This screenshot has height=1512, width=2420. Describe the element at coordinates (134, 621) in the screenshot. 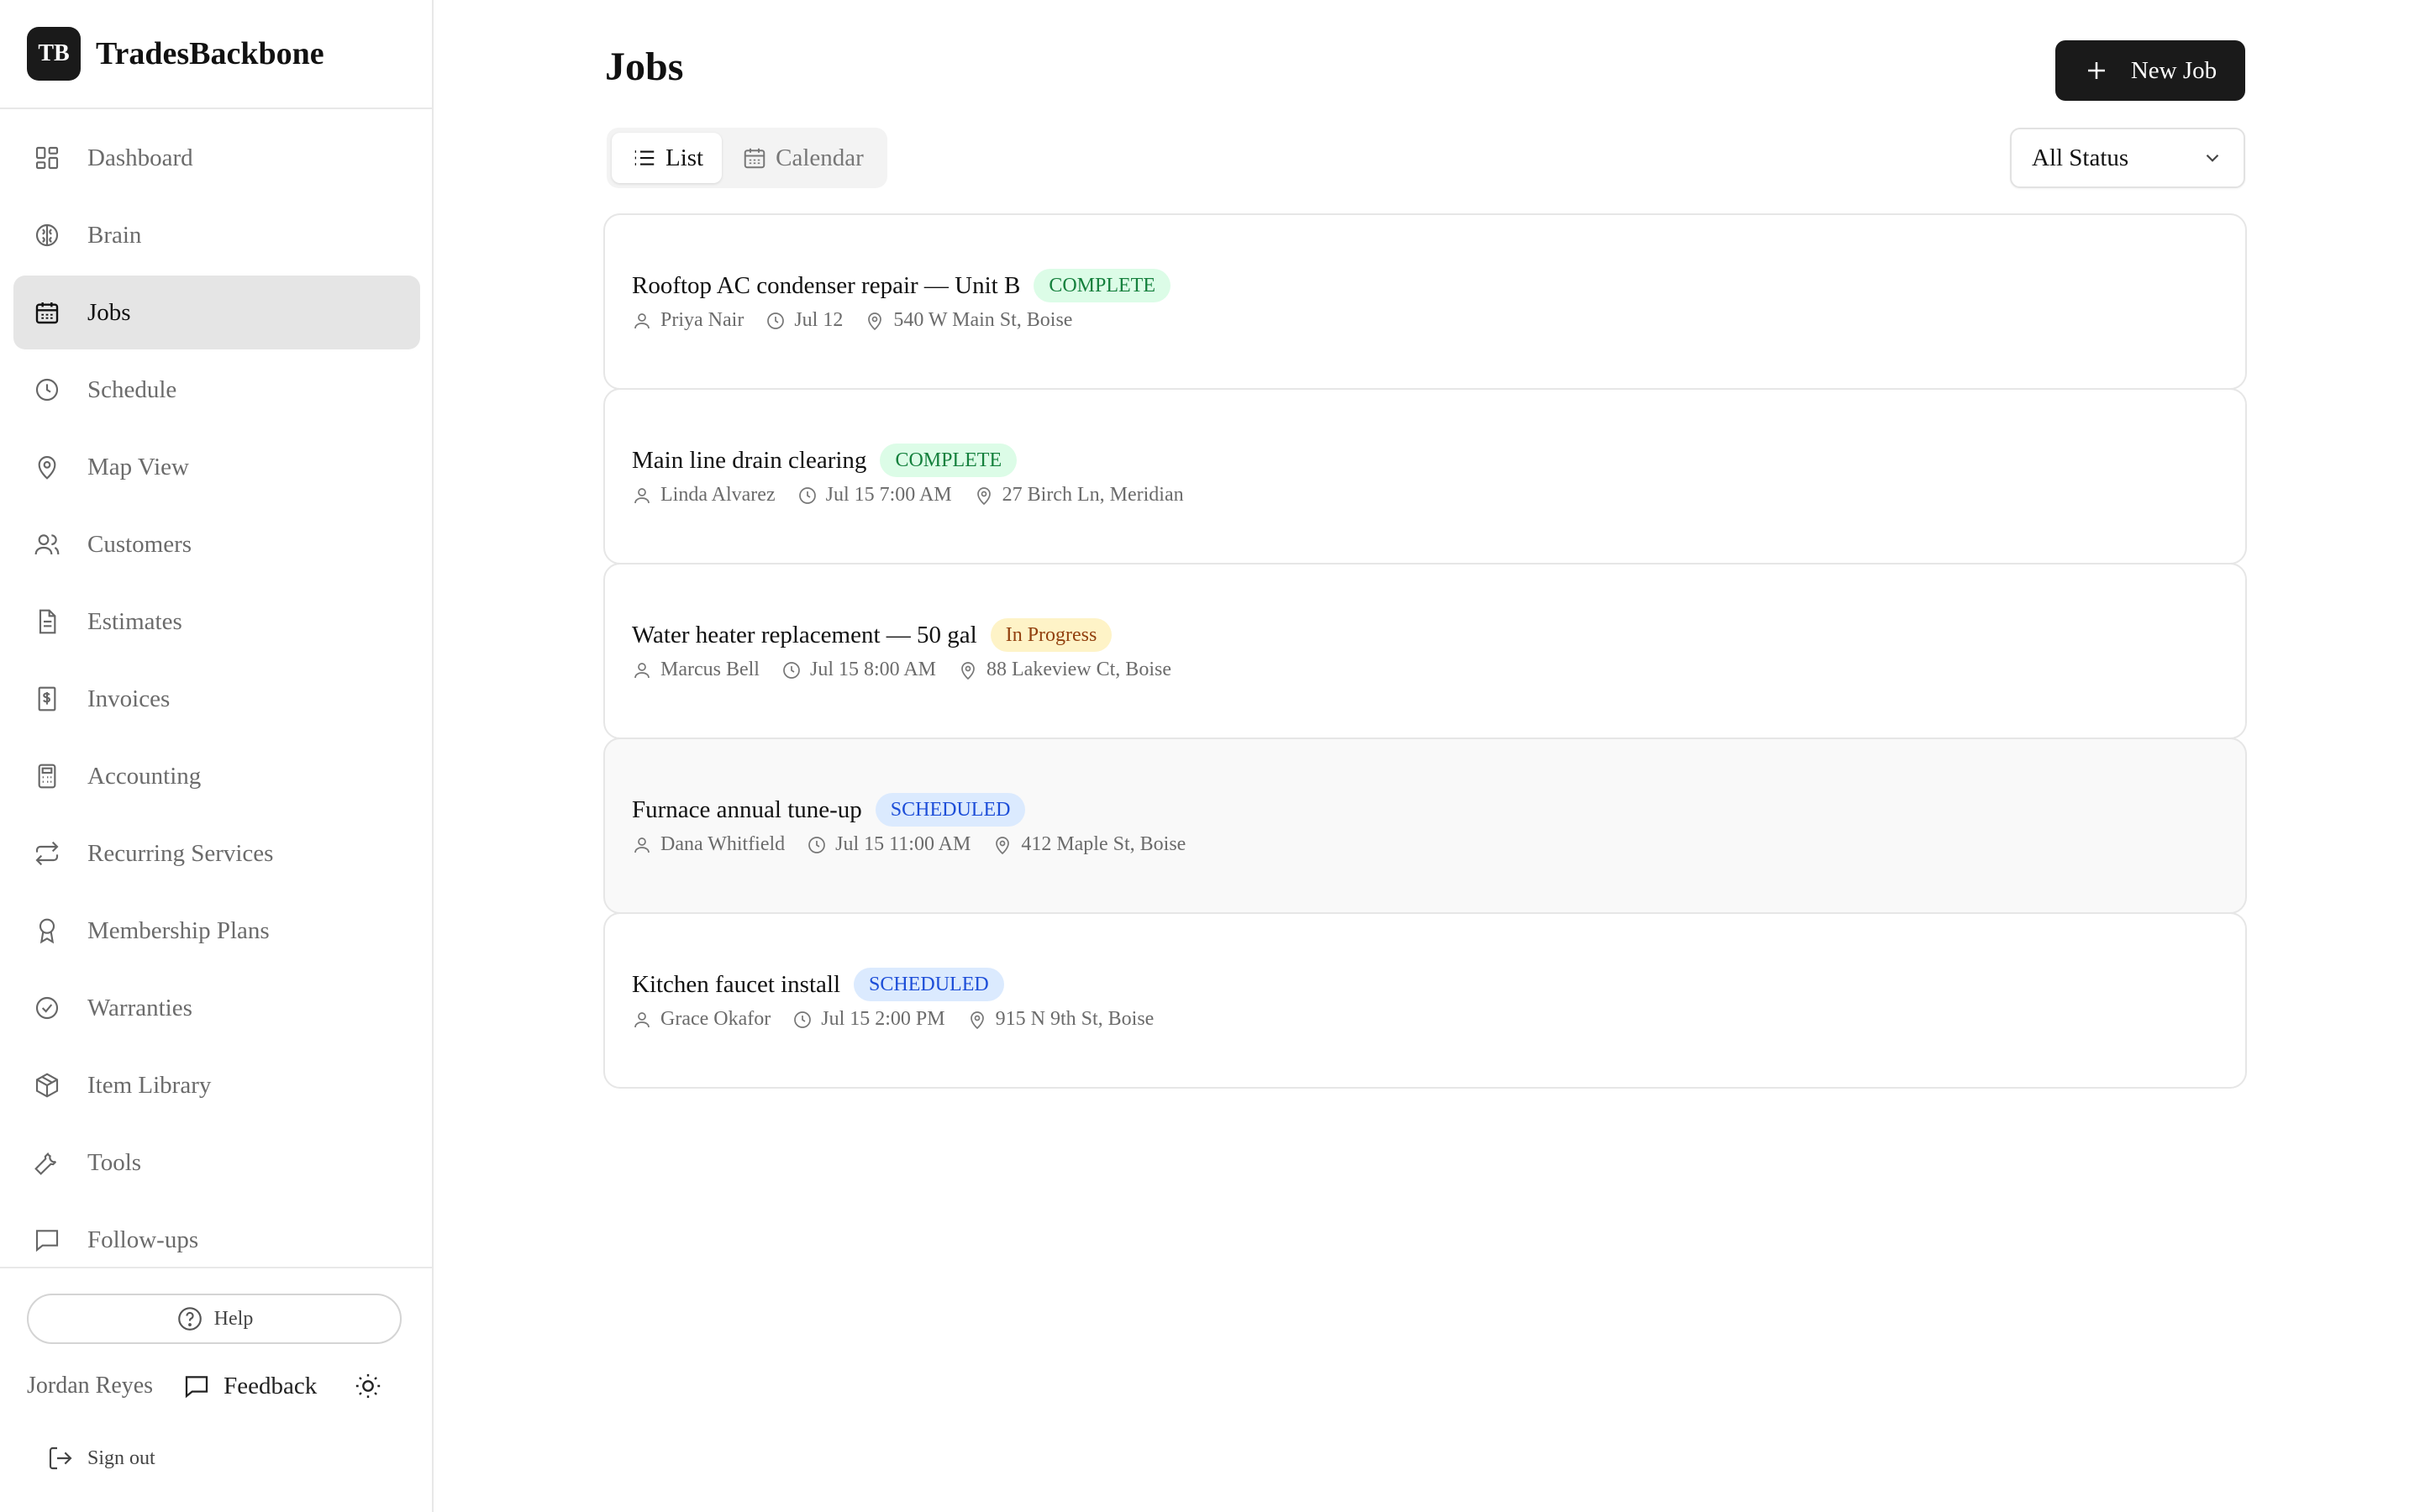

I see `sidebar-item-label: Estimates` at that location.